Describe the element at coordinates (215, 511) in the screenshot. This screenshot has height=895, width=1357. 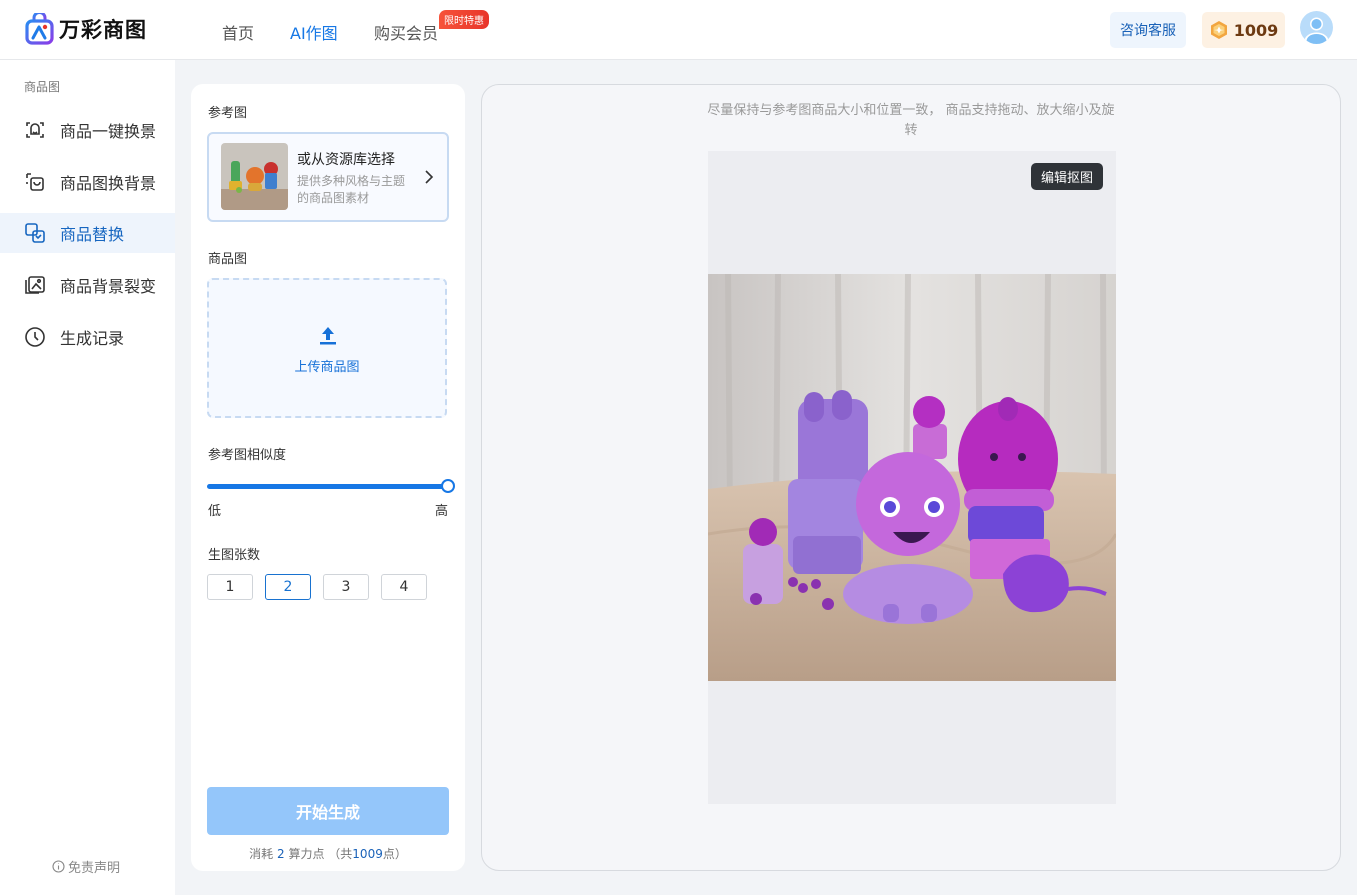
I see `similarity-low-label: 低` at that location.